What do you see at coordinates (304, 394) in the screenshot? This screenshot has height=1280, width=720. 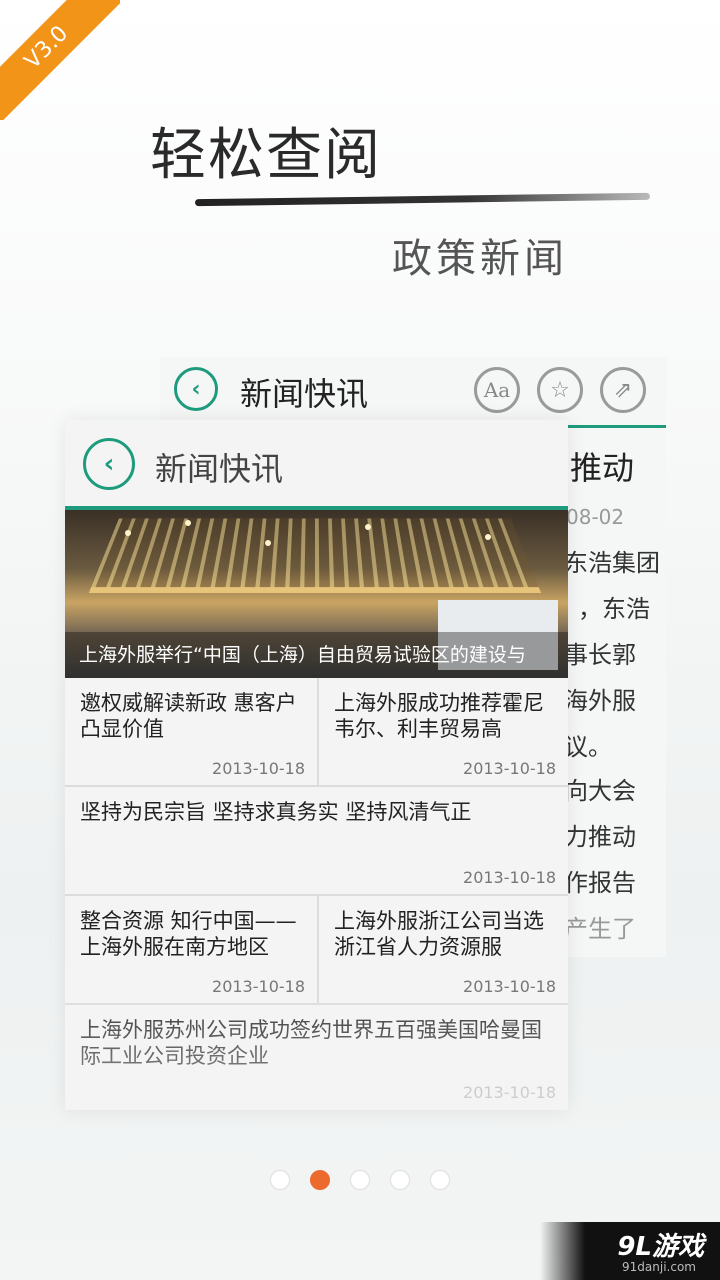 I see `back-card-title: 新闻快讯` at bounding box center [304, 394].